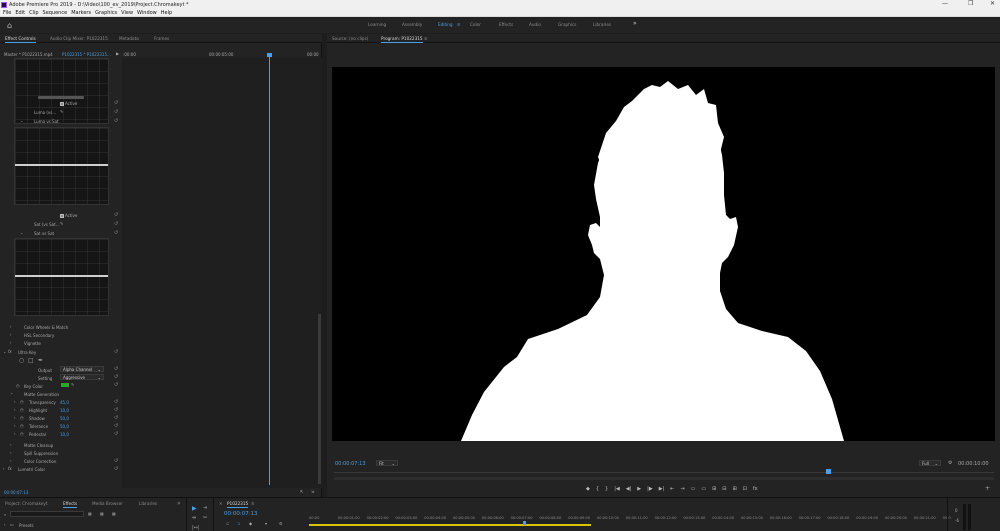 Image resolution: width=1000 pixels, height=531 pixels. What do you see at coordinates (714, 489) in the screenshot?
I see `transport-button: ⊞` at bounding box center [714, 489].